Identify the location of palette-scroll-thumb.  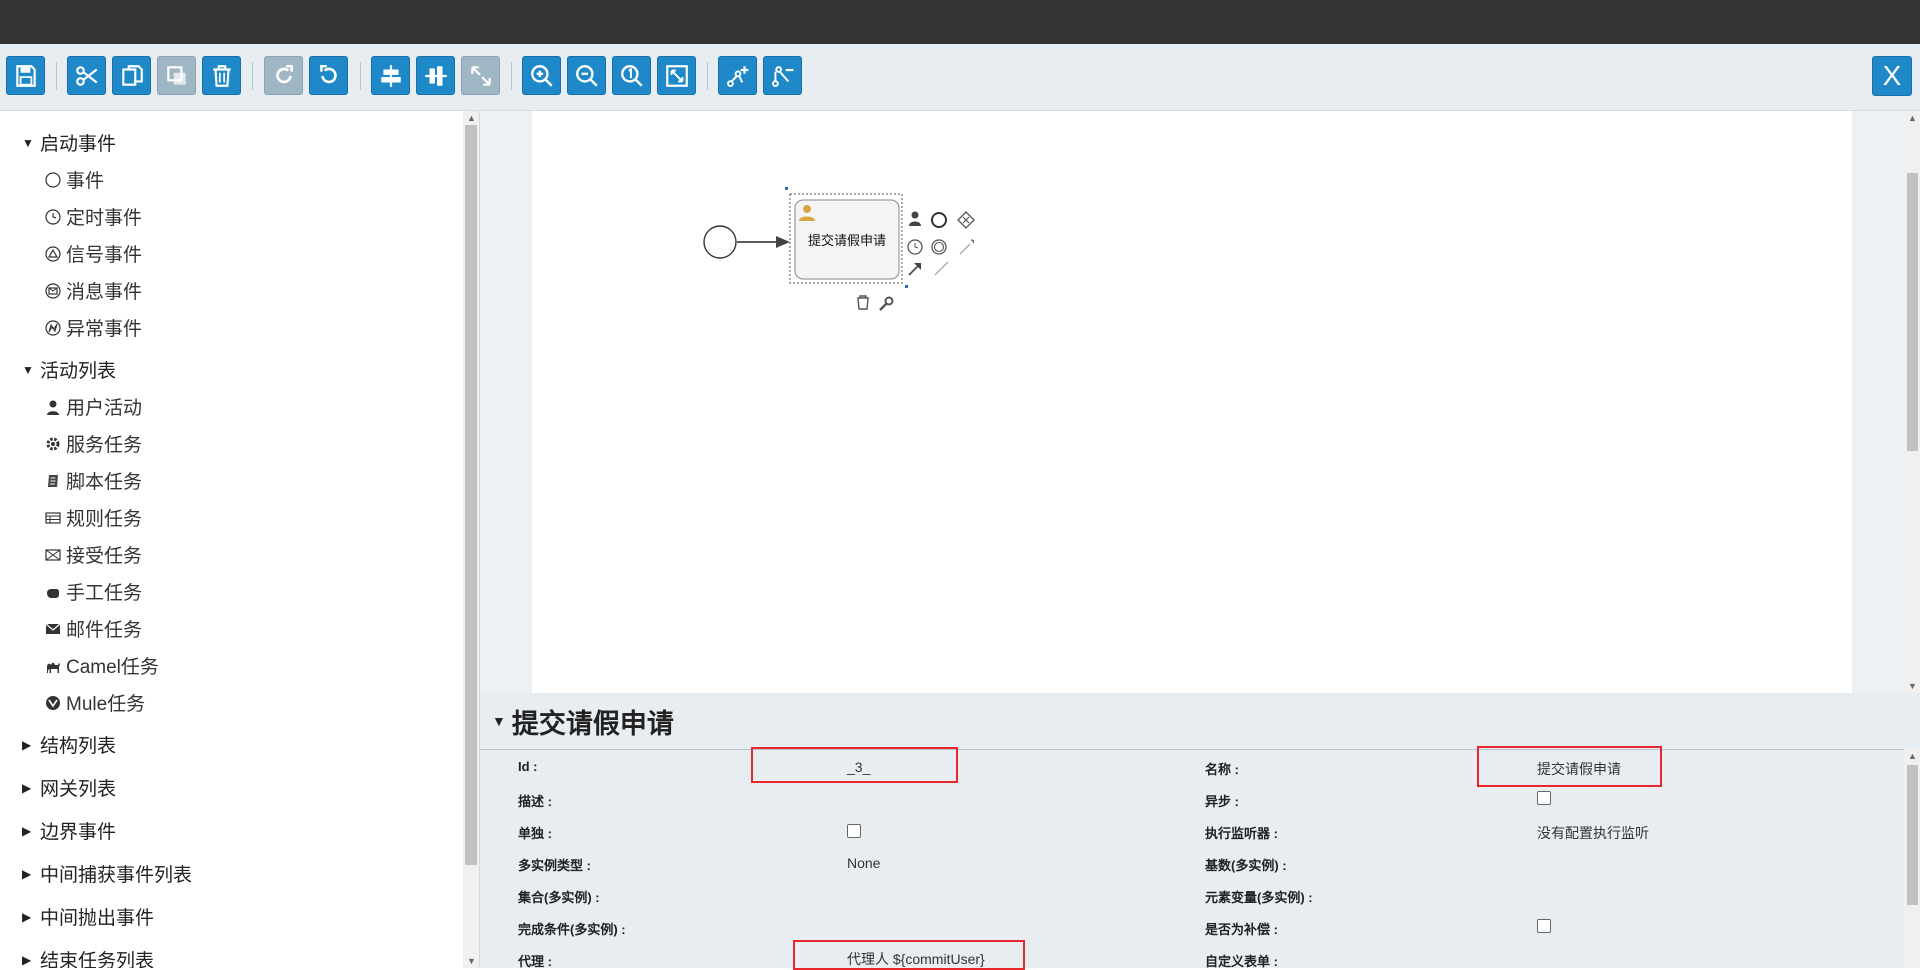
(471, 495).